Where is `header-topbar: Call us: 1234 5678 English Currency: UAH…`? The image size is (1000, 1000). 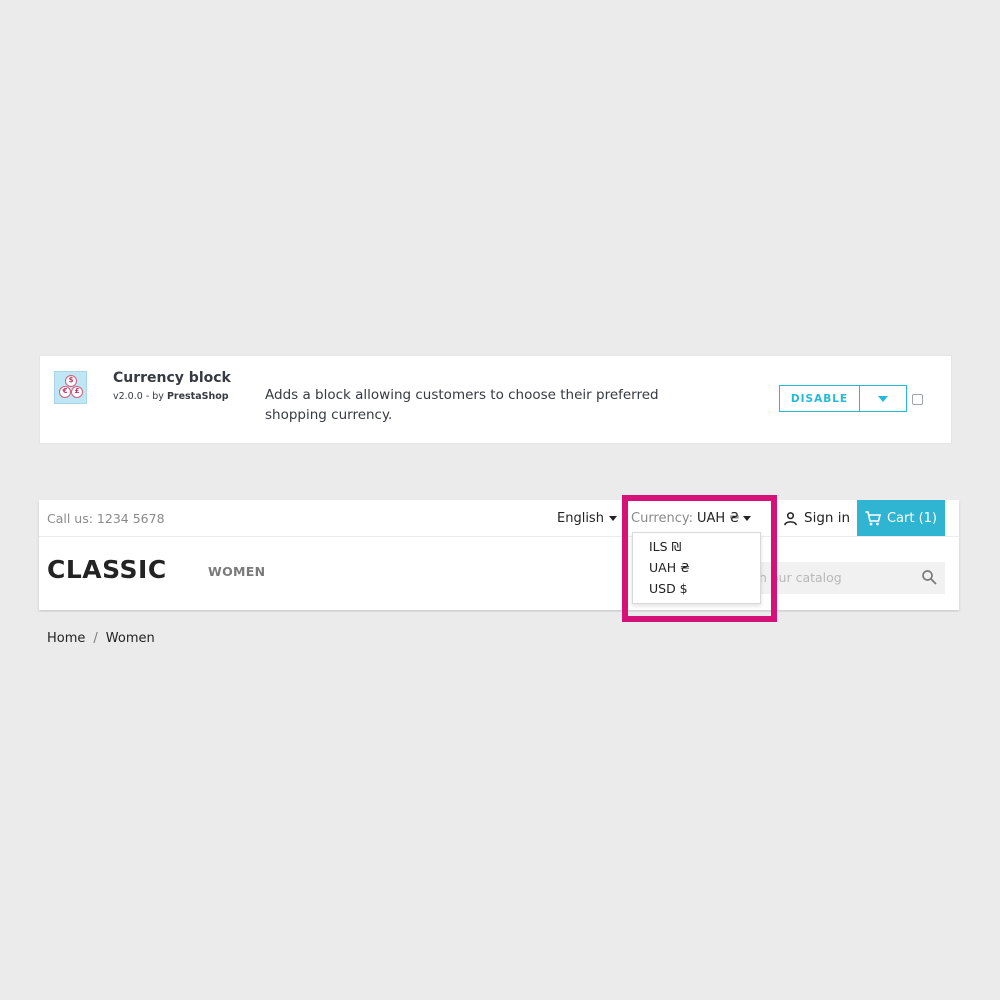
header-topbar: Call us: 1234 5678 English Currency: UAH… is located at coordinates (499, 518).